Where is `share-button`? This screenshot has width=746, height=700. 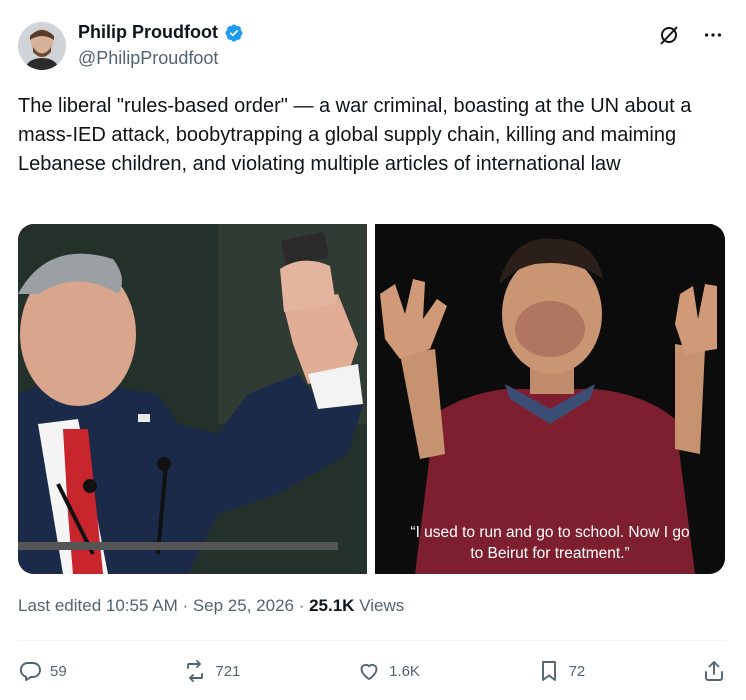
share-button is located at coordinates (714, 671).